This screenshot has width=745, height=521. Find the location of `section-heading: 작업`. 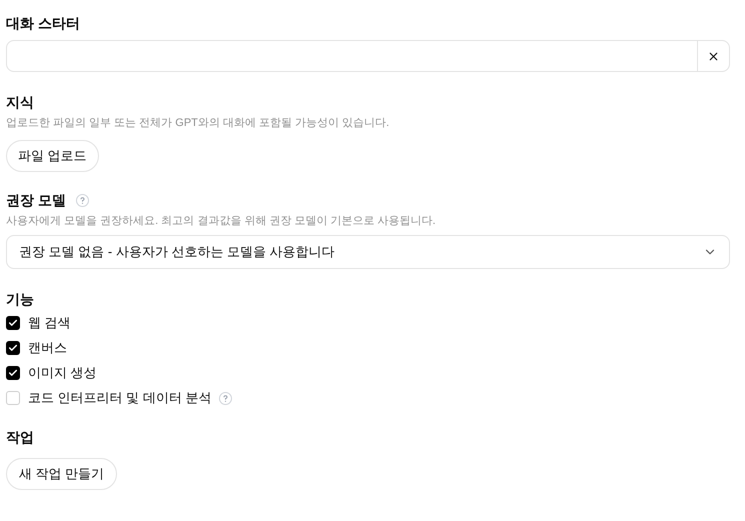

section-heading: 작업 is located at coordinates (20, 437).